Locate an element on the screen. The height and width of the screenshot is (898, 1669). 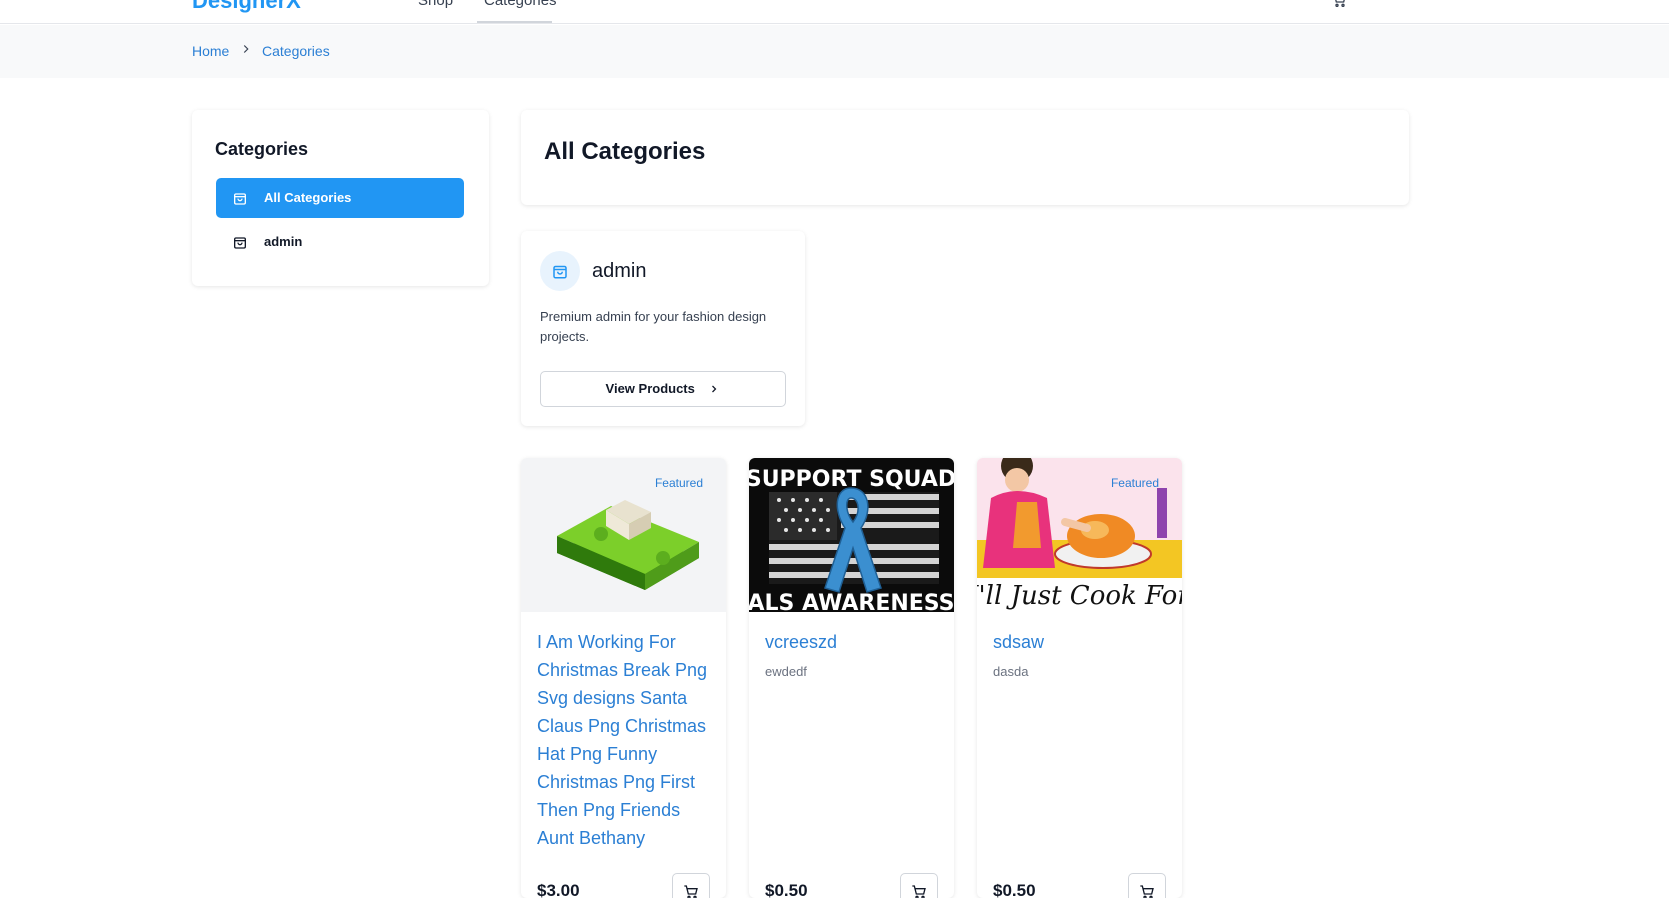
als-awareness-shirt-image: SUPPORT SQUAD ALS AWARENESS is located at coordinates (851, 535).